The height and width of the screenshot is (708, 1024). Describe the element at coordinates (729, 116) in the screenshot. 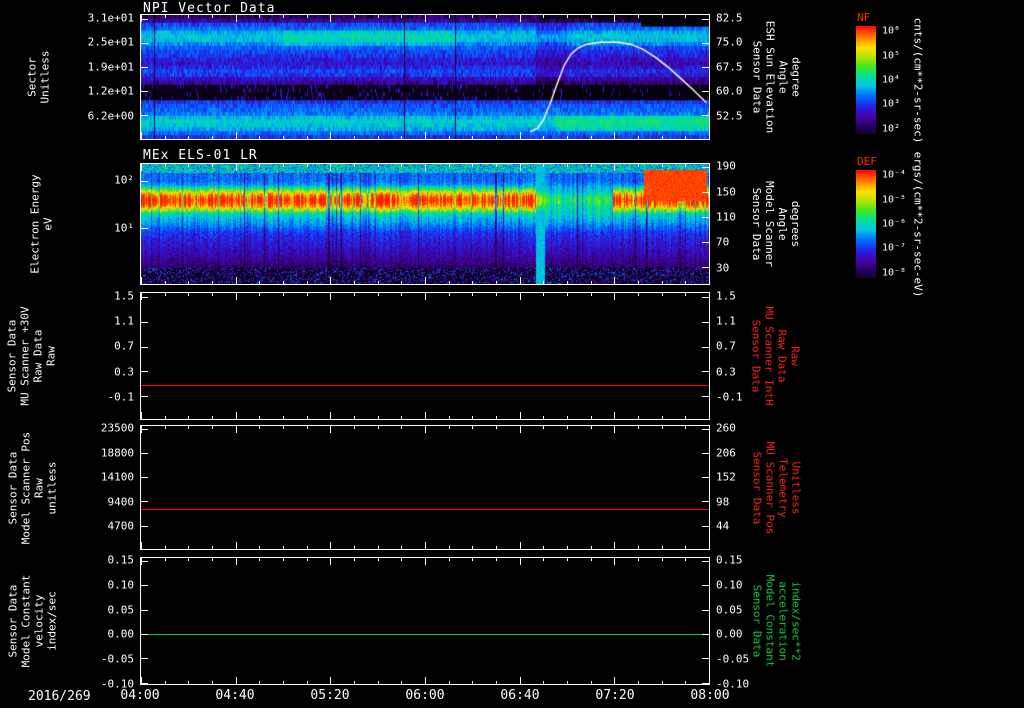

I see `tick-label: 52.5` at that location.